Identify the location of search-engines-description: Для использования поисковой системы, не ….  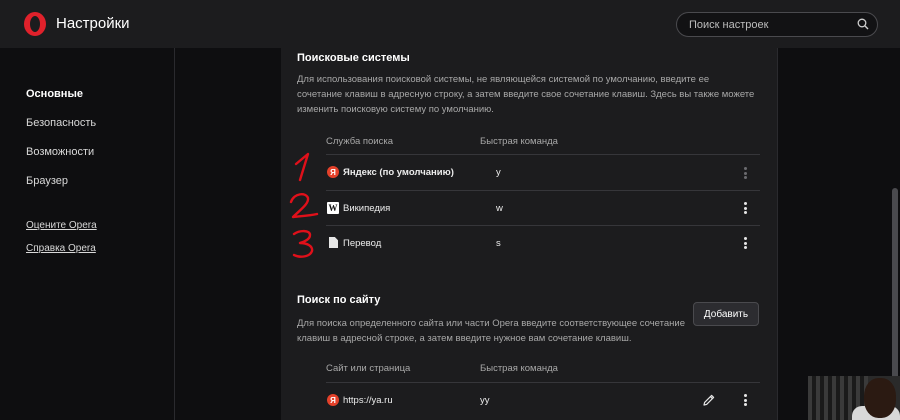
(526, 94).